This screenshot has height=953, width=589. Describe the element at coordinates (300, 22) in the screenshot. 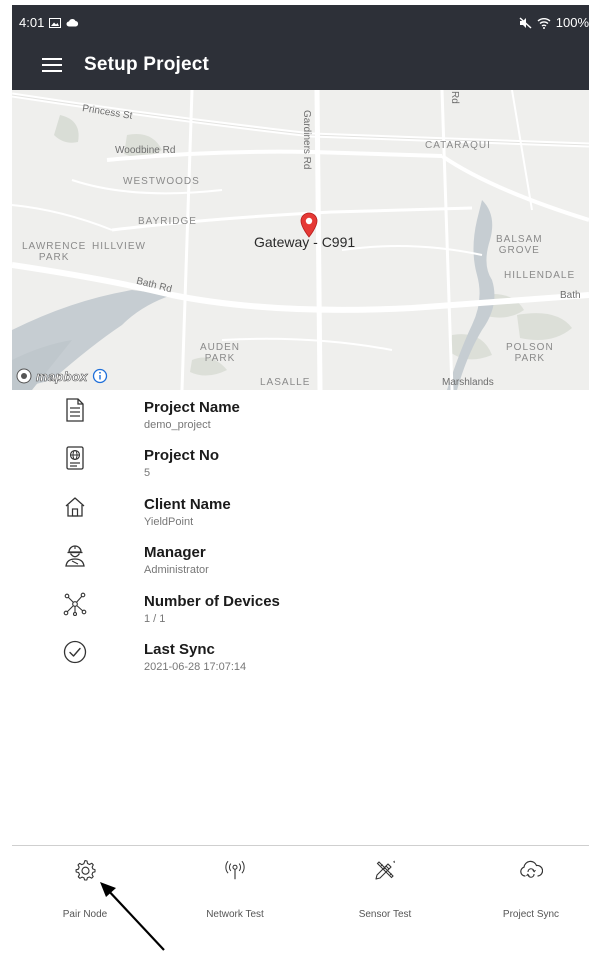

I see `status-bar: 4:01 100%` at that location.